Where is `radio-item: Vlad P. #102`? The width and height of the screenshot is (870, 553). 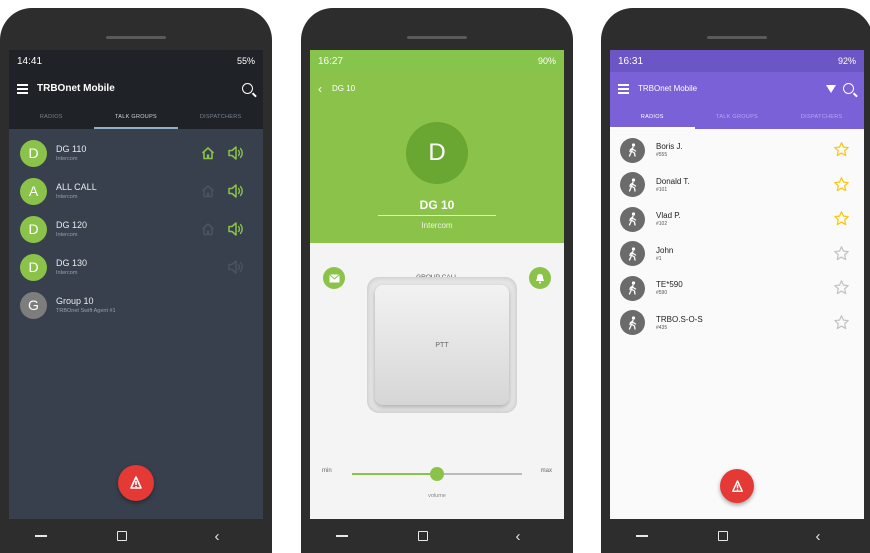
radio-item: Vlad P. #102 is located at coordinates (737, 219).